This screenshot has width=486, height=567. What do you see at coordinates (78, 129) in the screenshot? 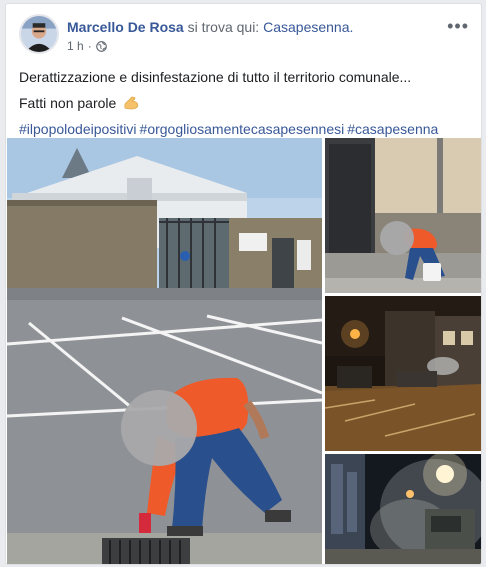
I see `hashtag-link: #ilpopolodeipositivi` at bounding box center [78, 129].